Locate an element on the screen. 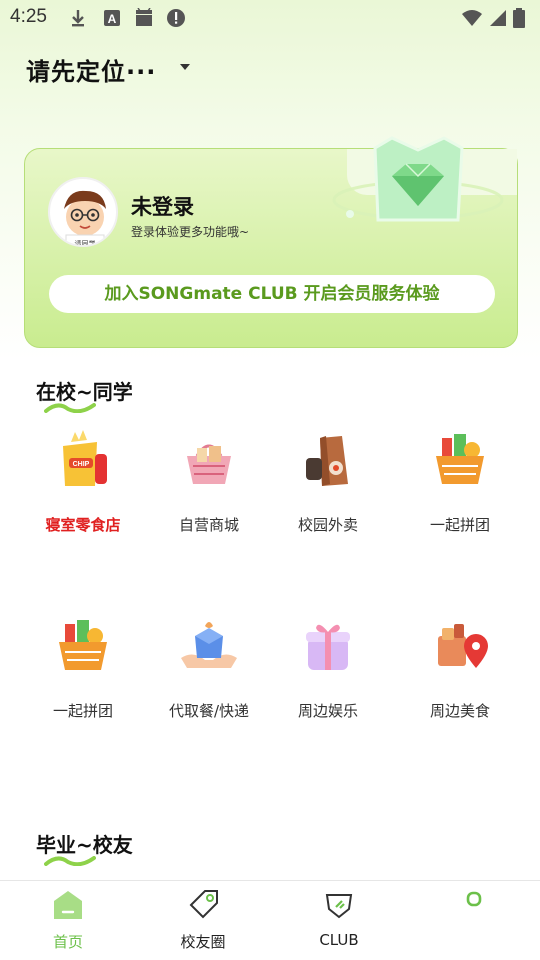 The height and width of the screenshot is (960, 540). join-club-button: 加入SONGmate CLUB 开启会员服务体验 is located at coordinates (272, 294).